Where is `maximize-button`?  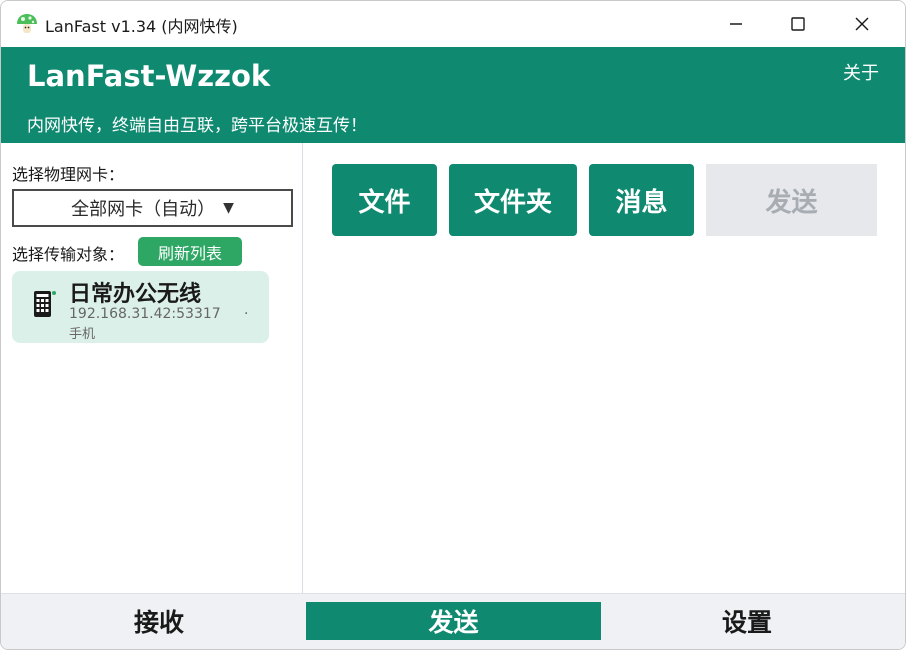 maximize-button is located at coordinates (798, 24).